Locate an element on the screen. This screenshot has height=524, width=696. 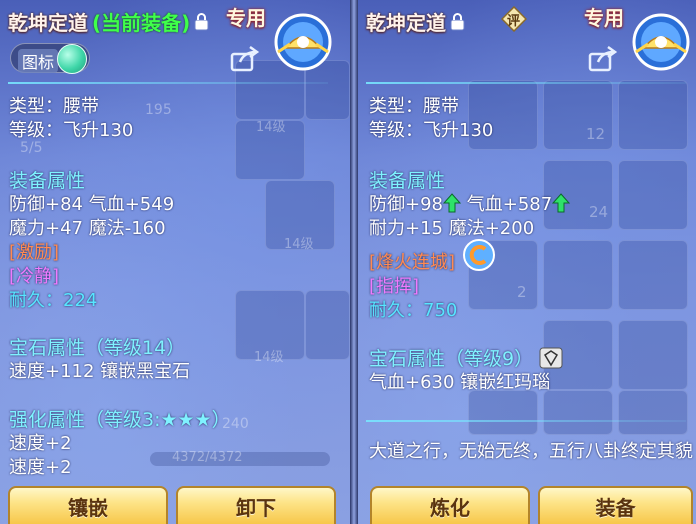
refine-button: 炼化 is located at coordinates (450, 505).